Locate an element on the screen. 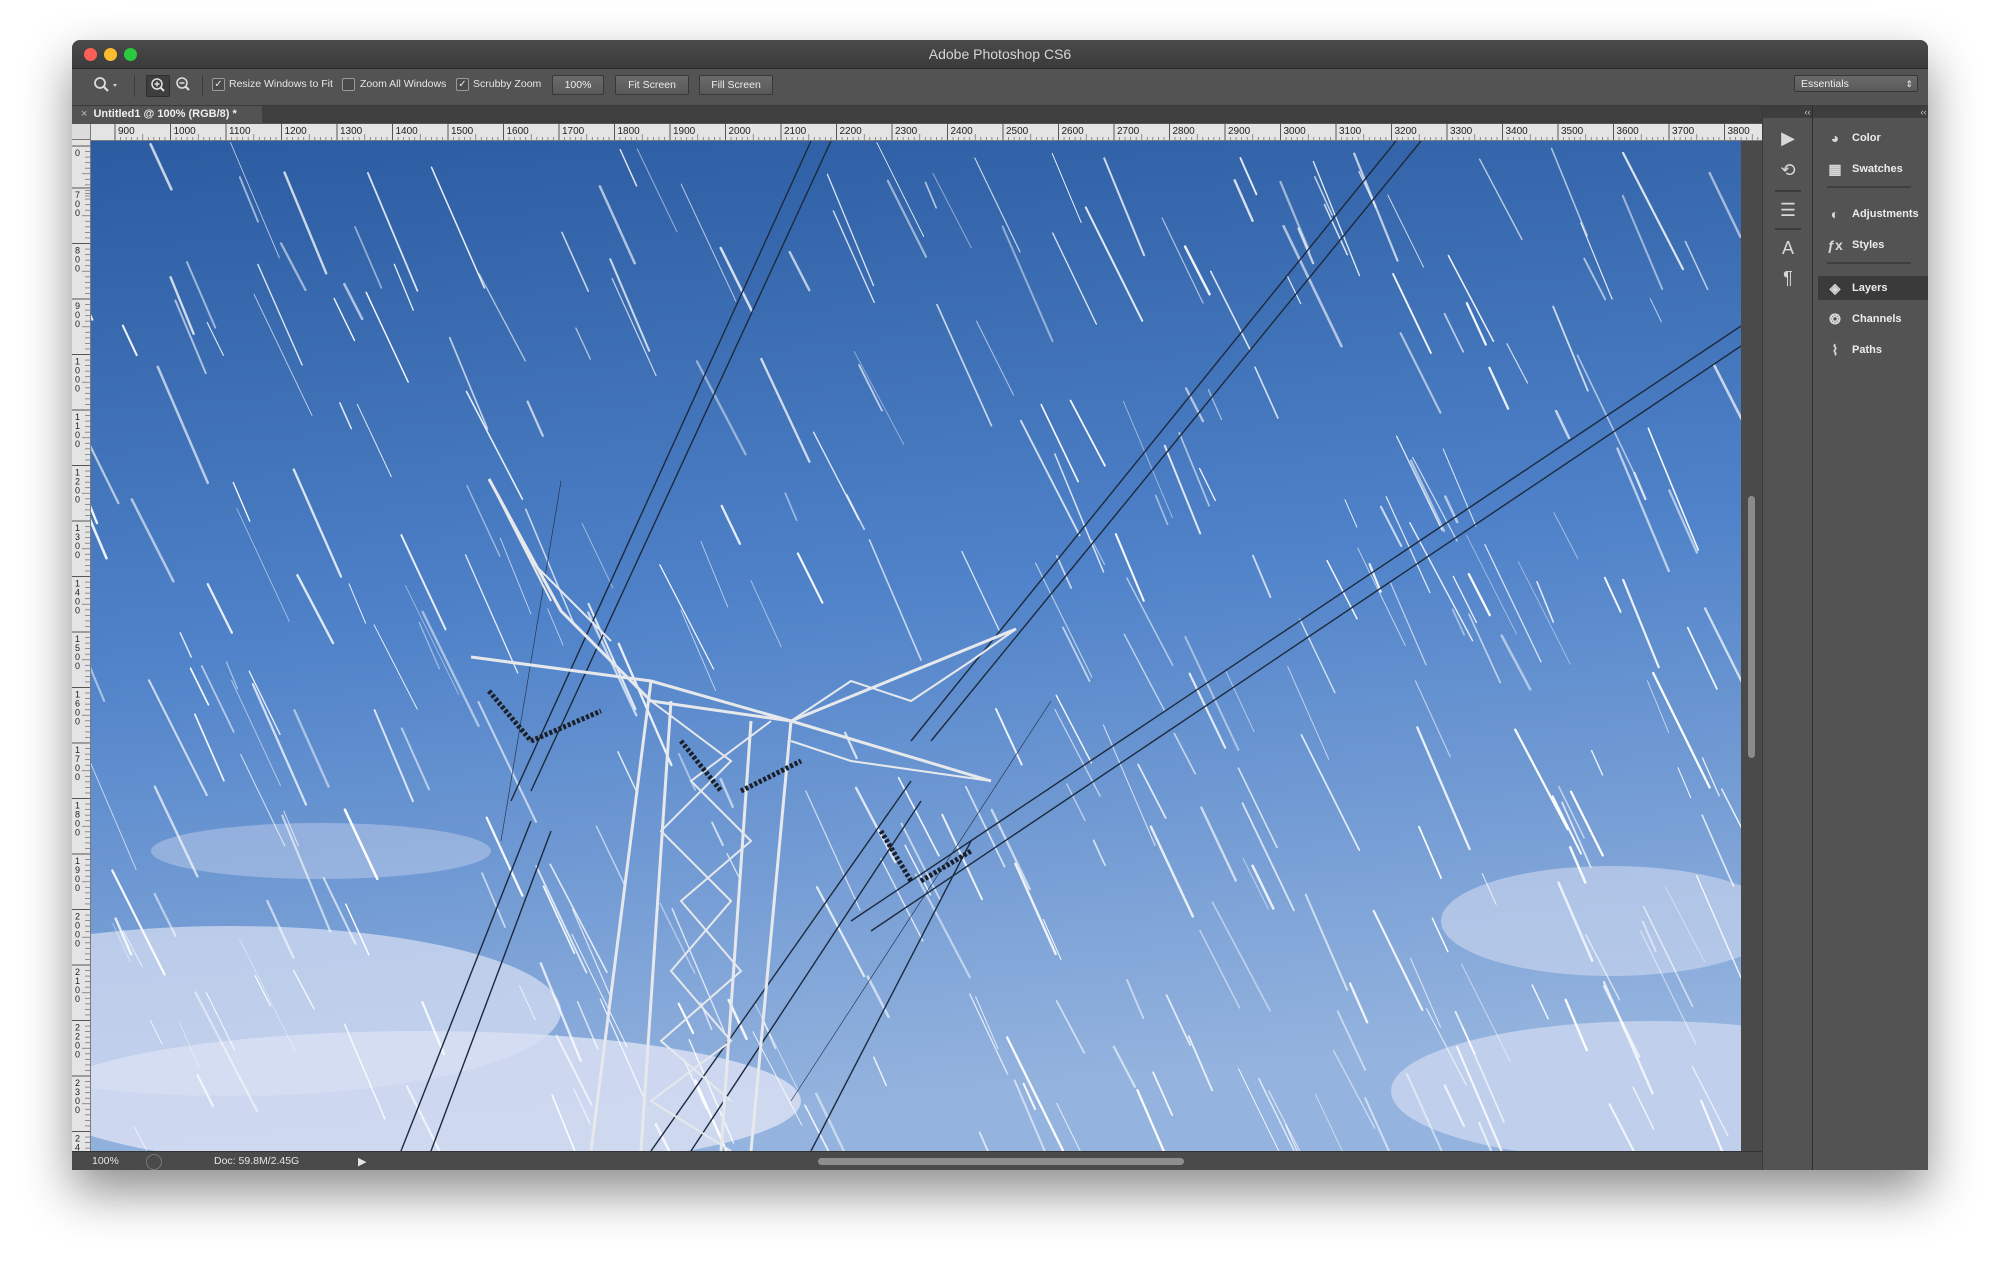  ruler-label: 0 is located at coordinates (77, 153).